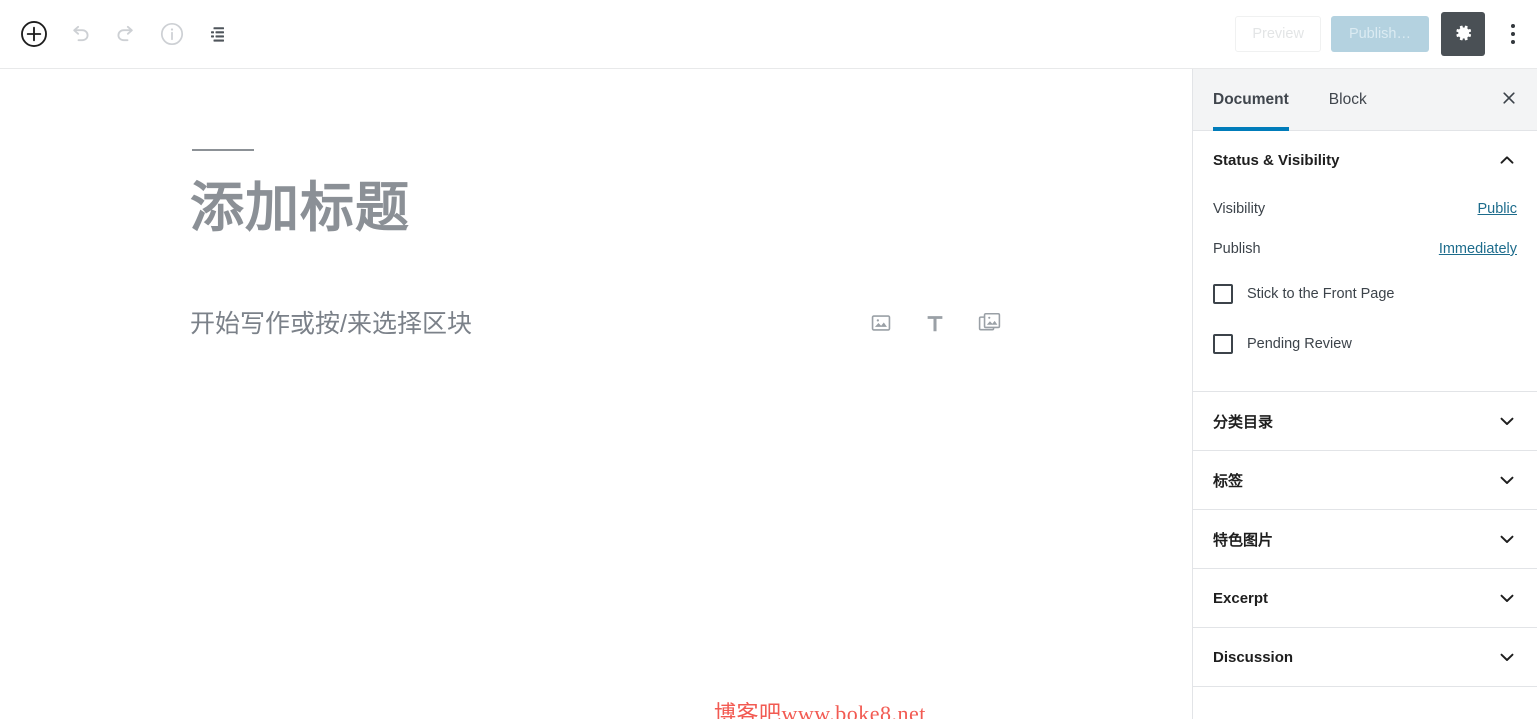 The height and width of the screenshot is (719, 1537). I want to click on panel-tags: 标签, so click(1365, 480).